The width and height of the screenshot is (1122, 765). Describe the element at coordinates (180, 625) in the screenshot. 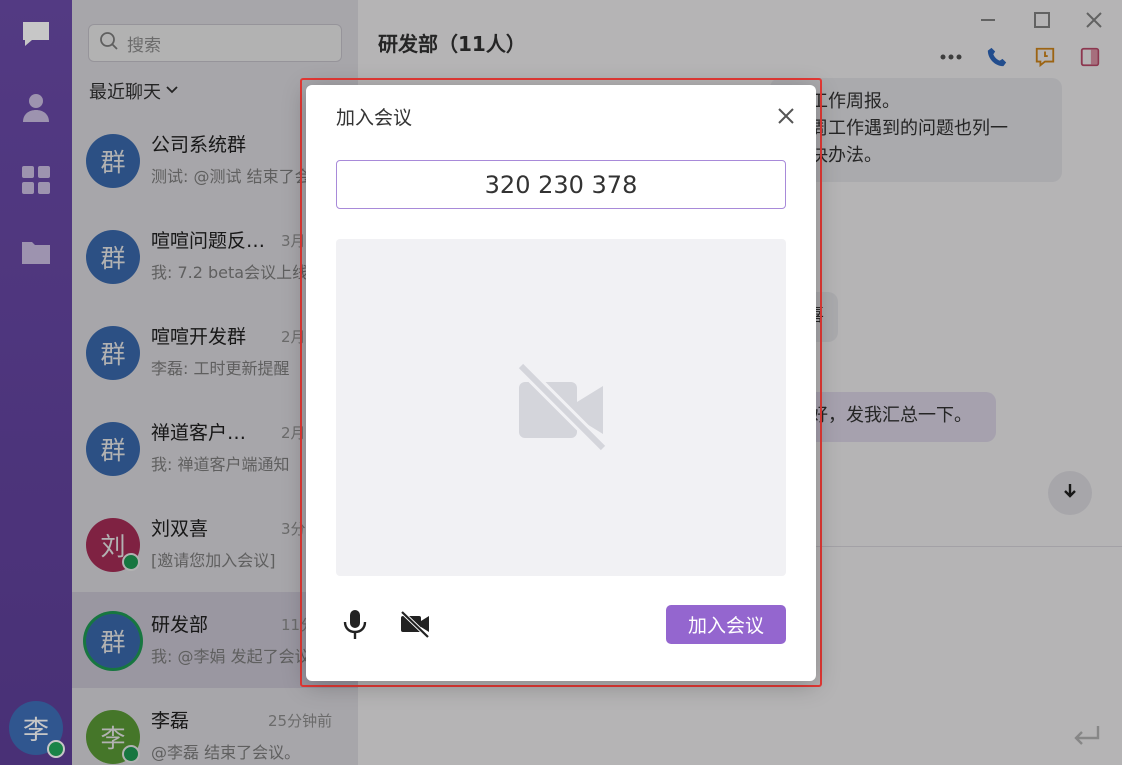

I see `chat-name: 研发部` at that location.